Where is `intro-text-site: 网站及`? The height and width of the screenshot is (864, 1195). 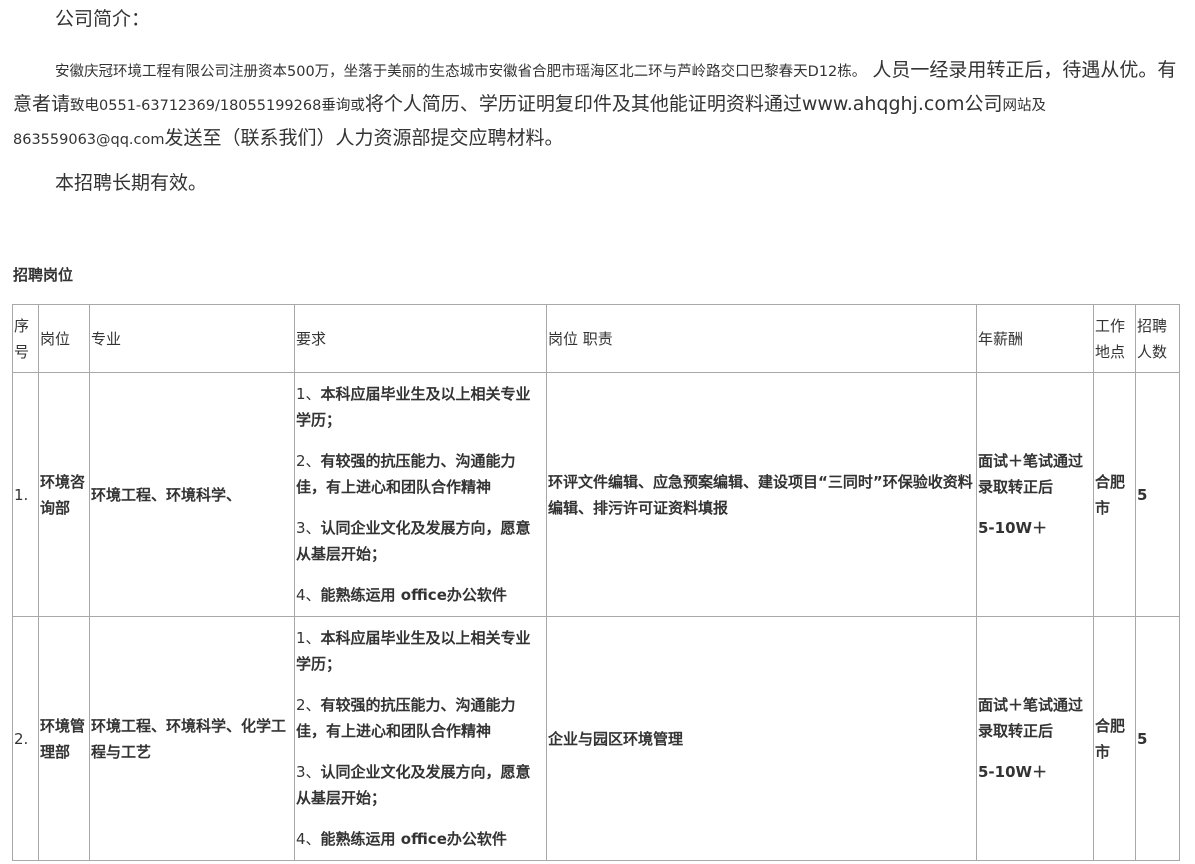
intro-text-site: 网站及 is located at coordinates (1024, 106).